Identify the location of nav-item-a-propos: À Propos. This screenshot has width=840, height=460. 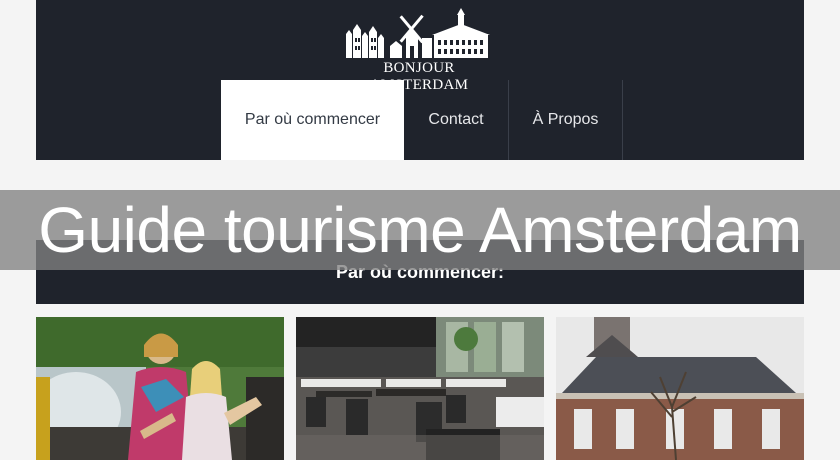
(566, 120).